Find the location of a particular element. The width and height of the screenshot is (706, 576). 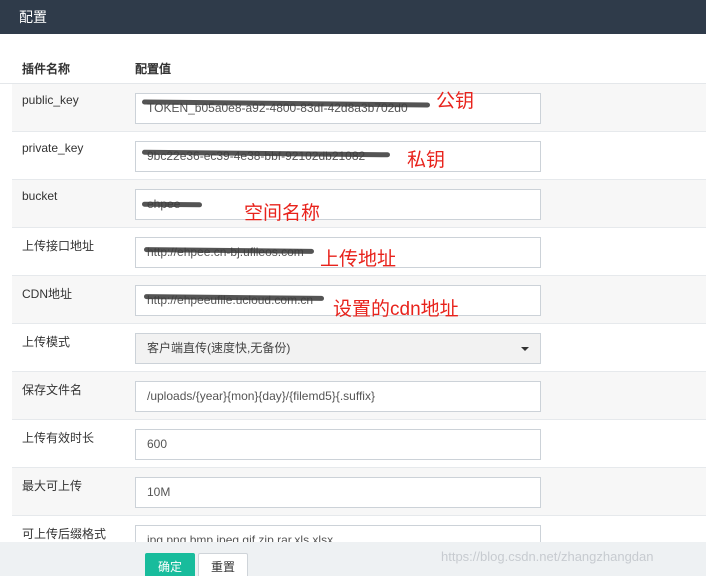

row-bucket: bucket ehpee is located at coordinates (359, 204).